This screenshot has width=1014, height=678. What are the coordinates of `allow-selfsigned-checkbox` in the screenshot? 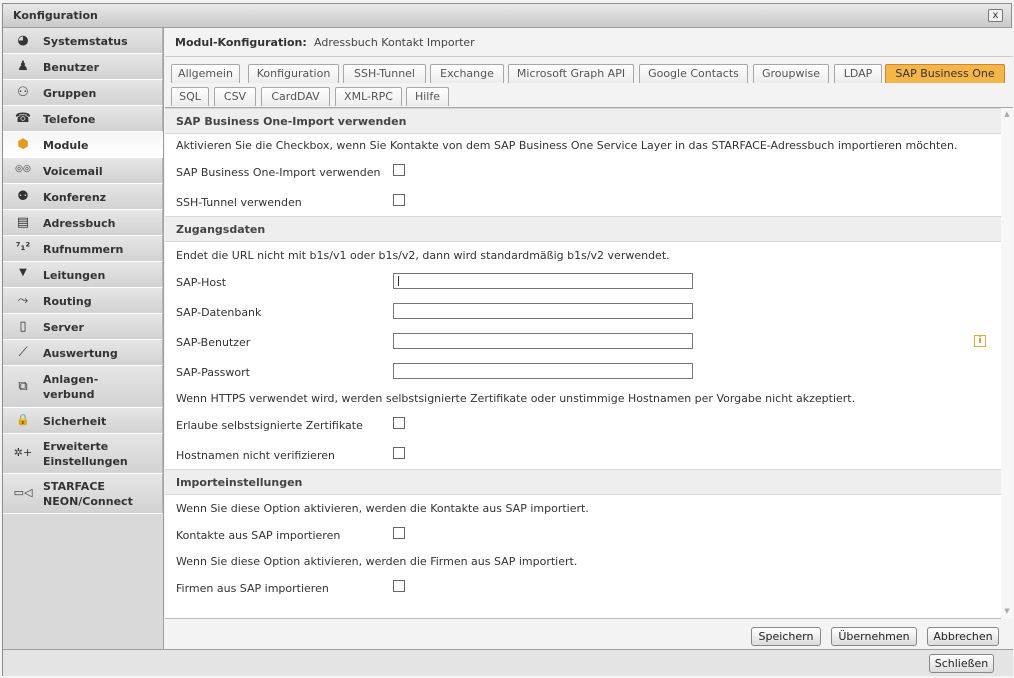 It's located at (399, 423).